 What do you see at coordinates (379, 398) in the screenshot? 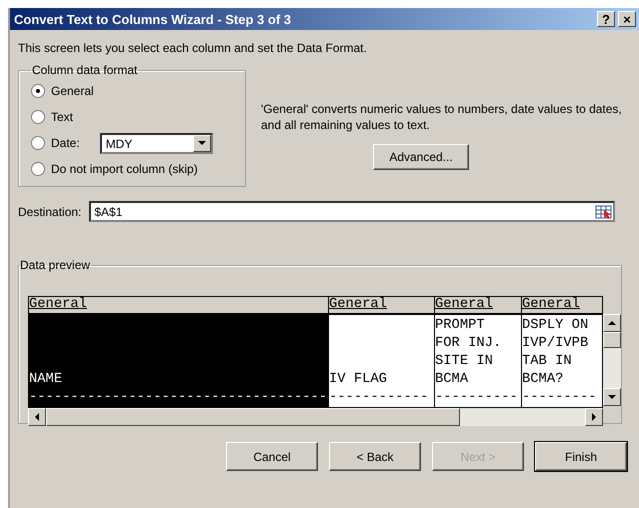
I see `preview-rule: ------------` at bounding box center [379, 398].